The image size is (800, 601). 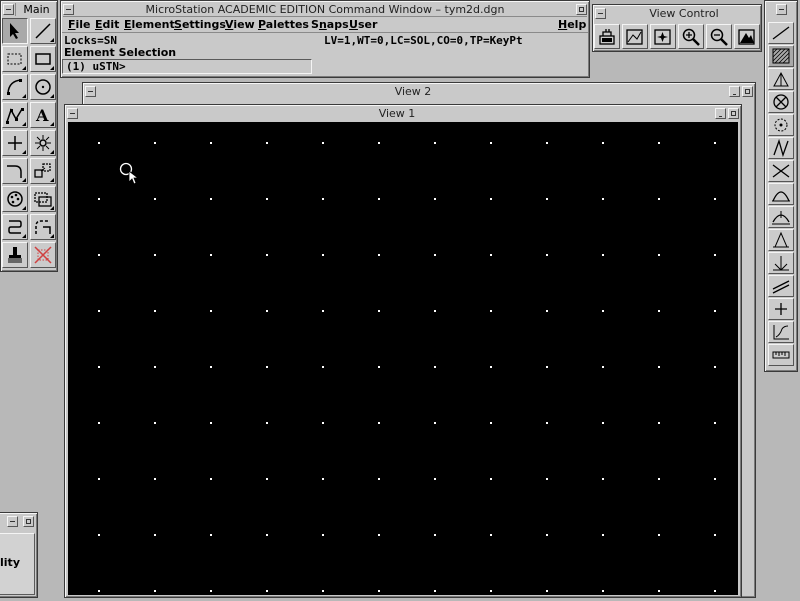 I want to click on menu-edit: Edit, so click(x=107, y=24).